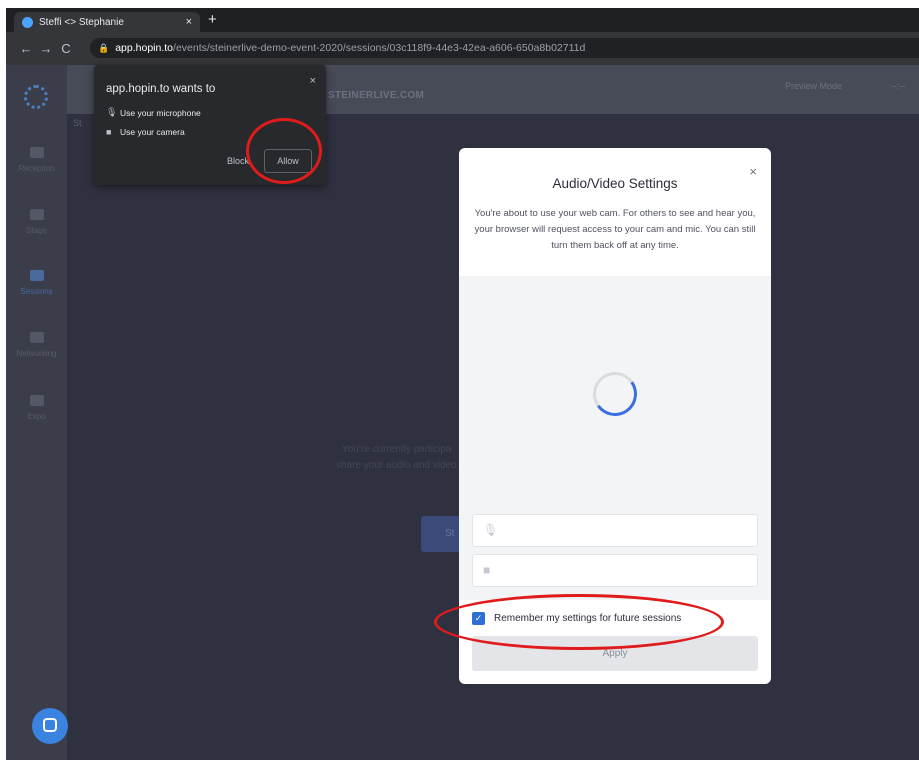  I want to click on tab-strip: Steffi <> Stephanie × +, so click(462, 20).